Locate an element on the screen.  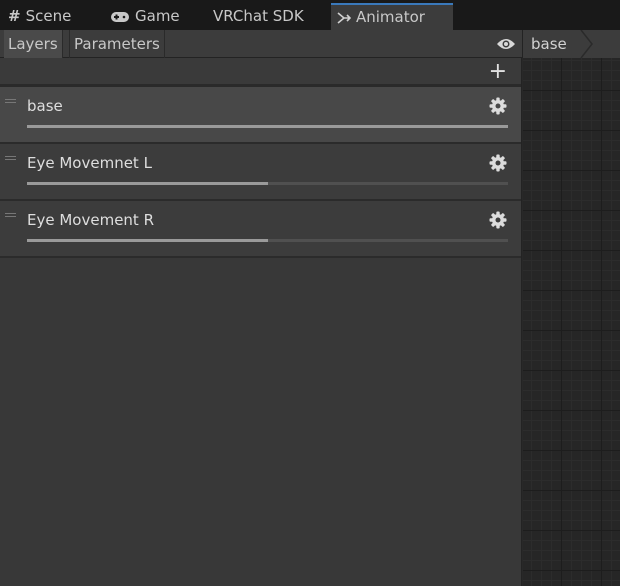
breadcrumb: base is located at coordinates (571, 44).